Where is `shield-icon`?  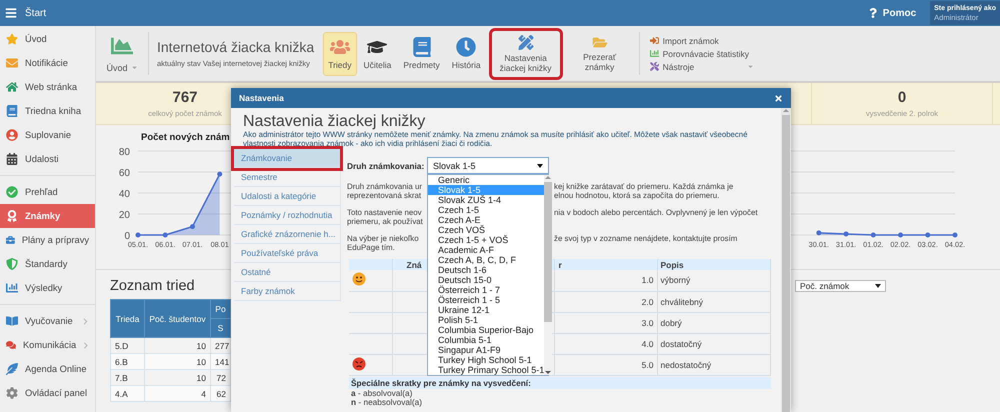
shield-icon is located at coordinates (12, 264).